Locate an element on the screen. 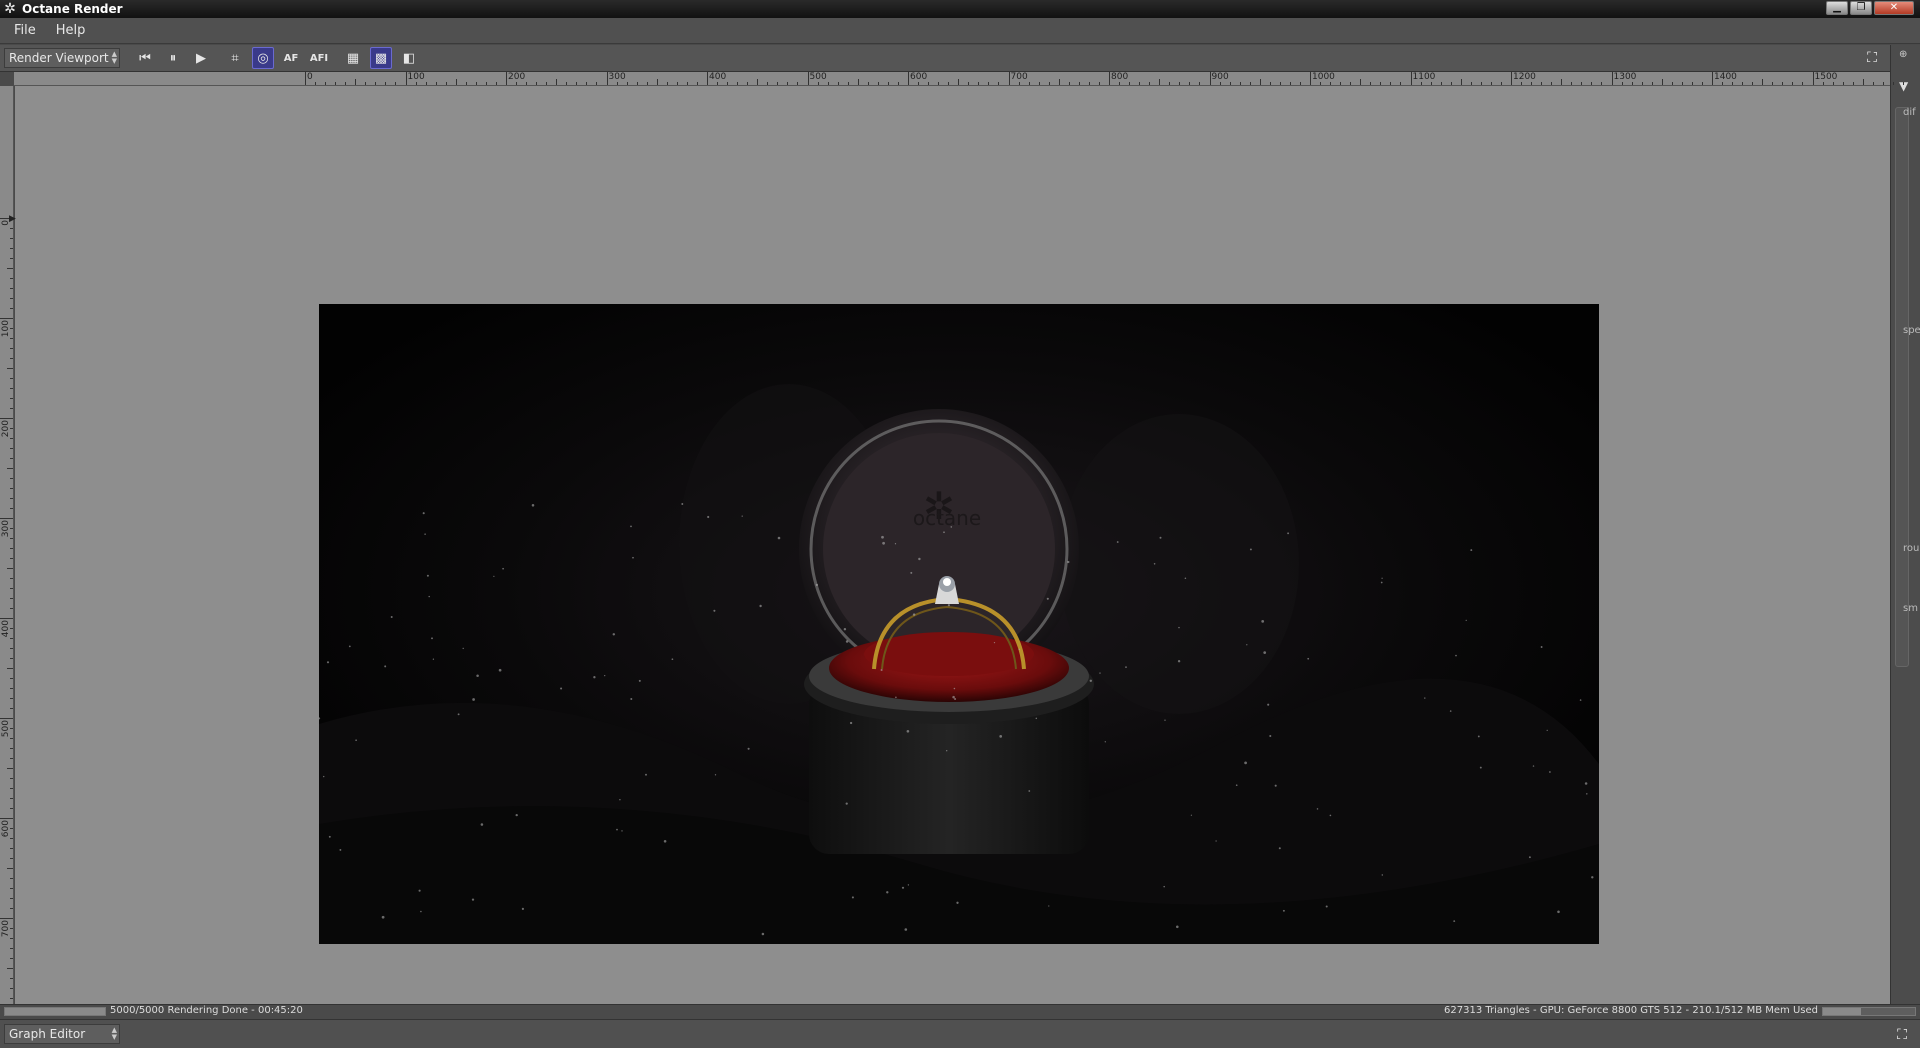 Image resolution: width=1920 pixels, height=1048 pixels. ruler-label: 1300 is located at coordinates (1625, 77).